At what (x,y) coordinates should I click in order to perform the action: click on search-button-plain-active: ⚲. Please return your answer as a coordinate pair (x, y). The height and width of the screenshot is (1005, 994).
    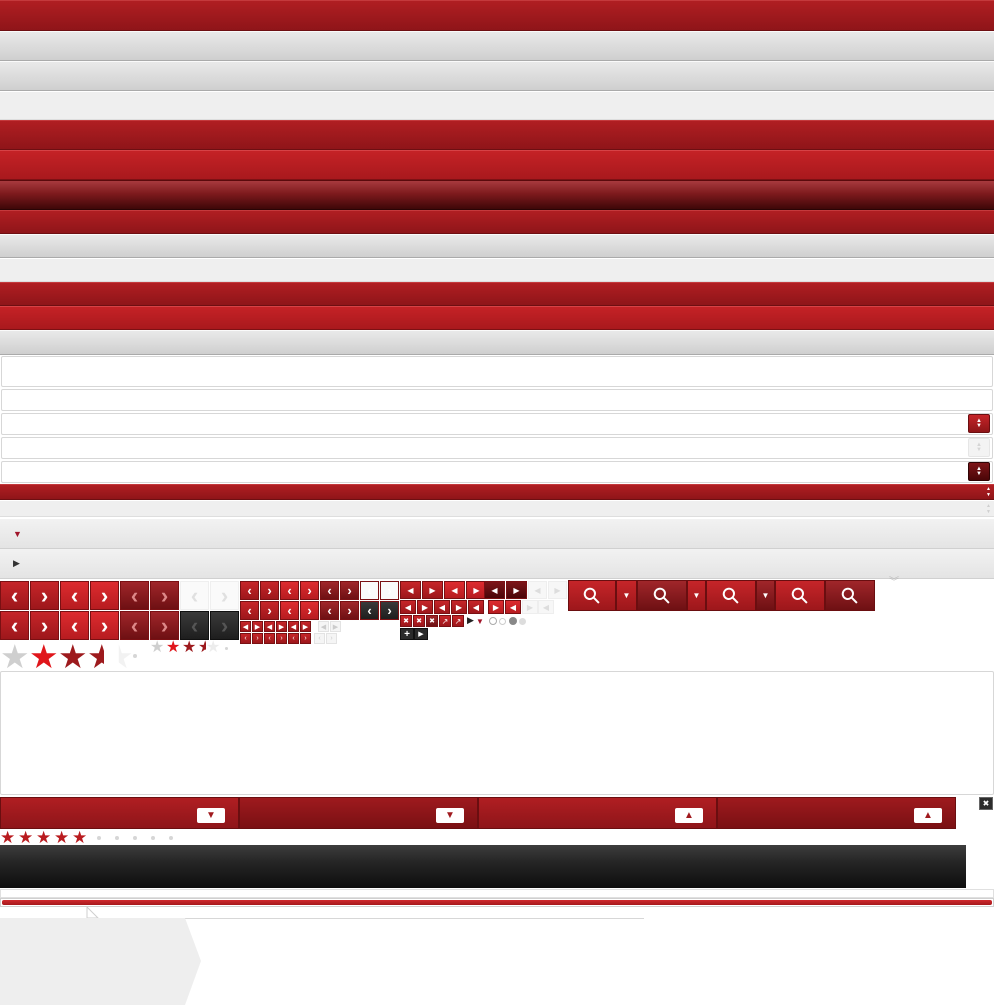
    Looking at the image, I should click on (850, 595).